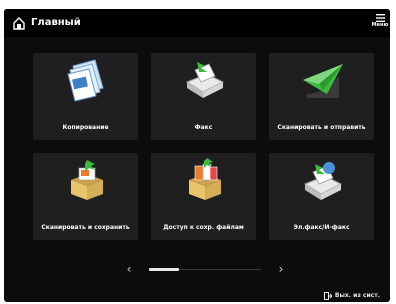 This screenshot has height=304, width=396. I want to click on page-thumb, so click(164, 269).